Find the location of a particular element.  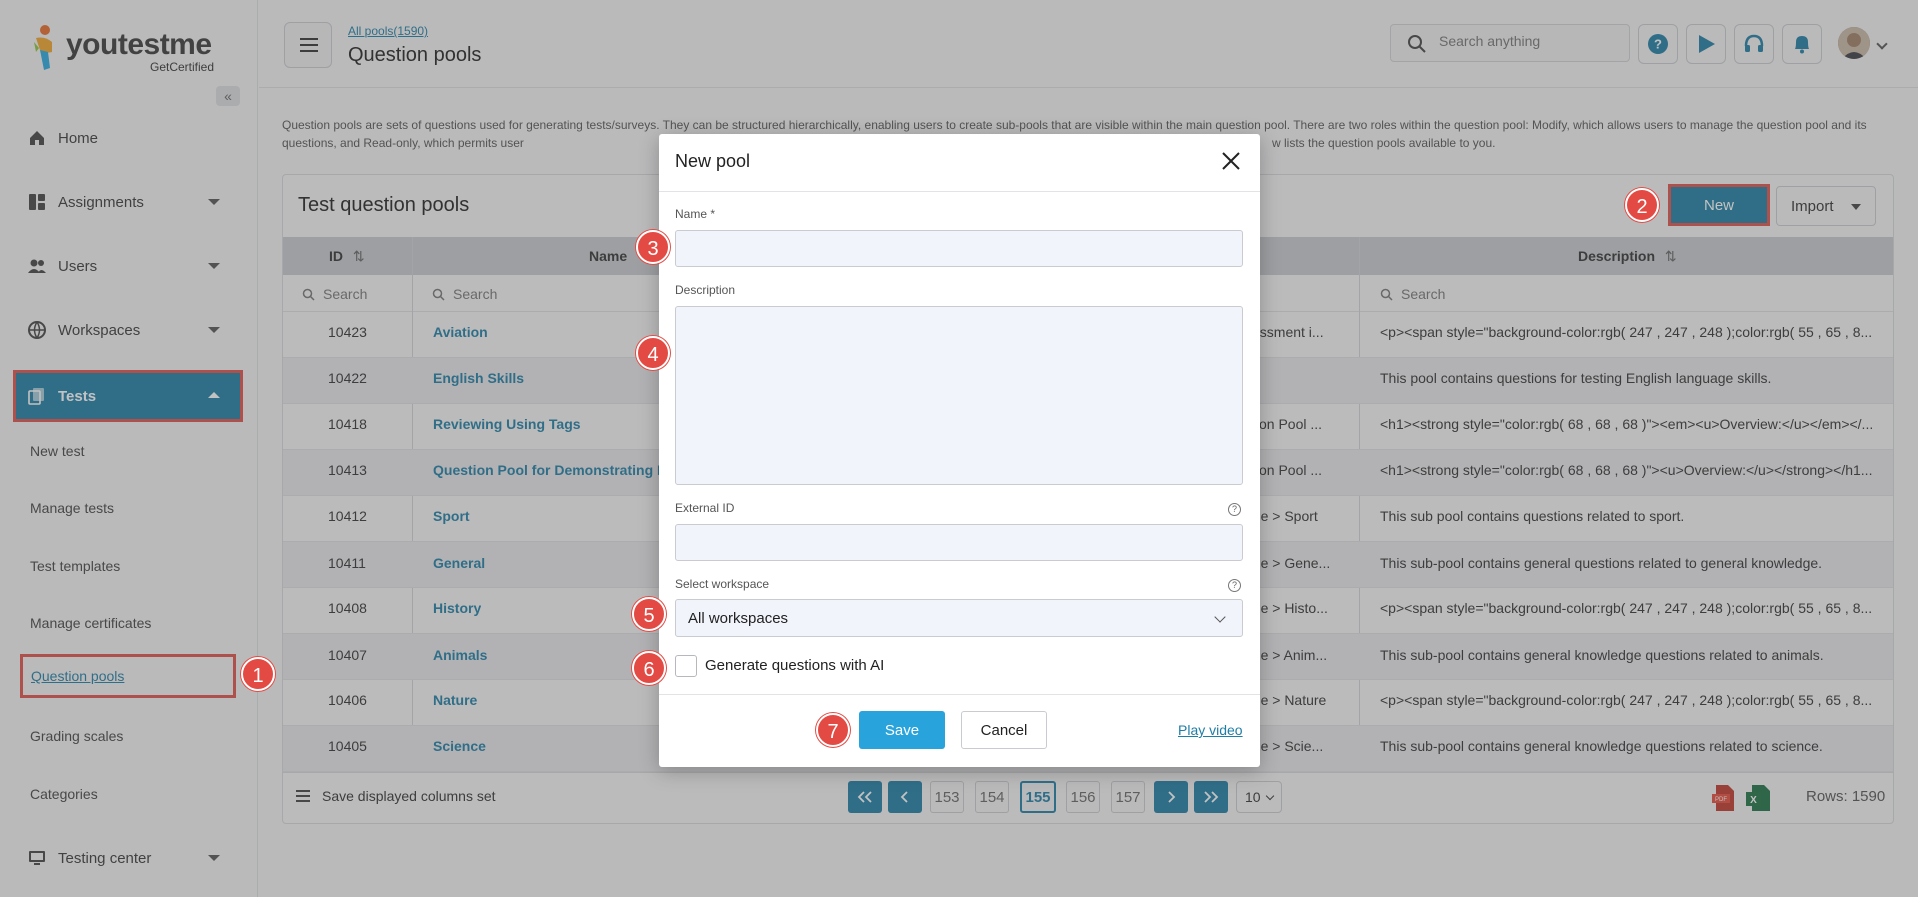

workspace-label: Select workspace is located at coordinates (722, 584).